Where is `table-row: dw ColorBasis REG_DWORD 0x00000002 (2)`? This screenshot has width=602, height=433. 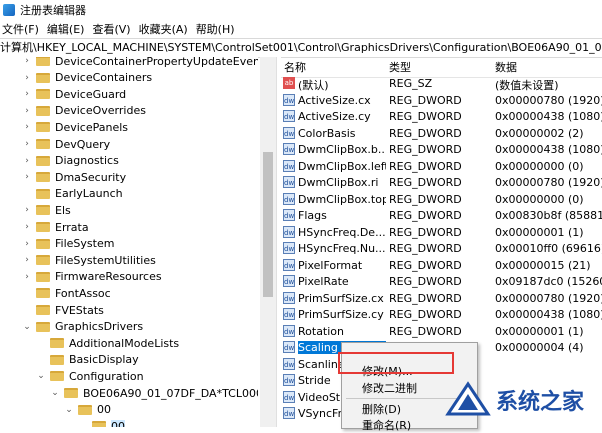 table-row: dw ColorBasis REG_DWORD 0x00000002 (2) is located at coordinates (441, 134).